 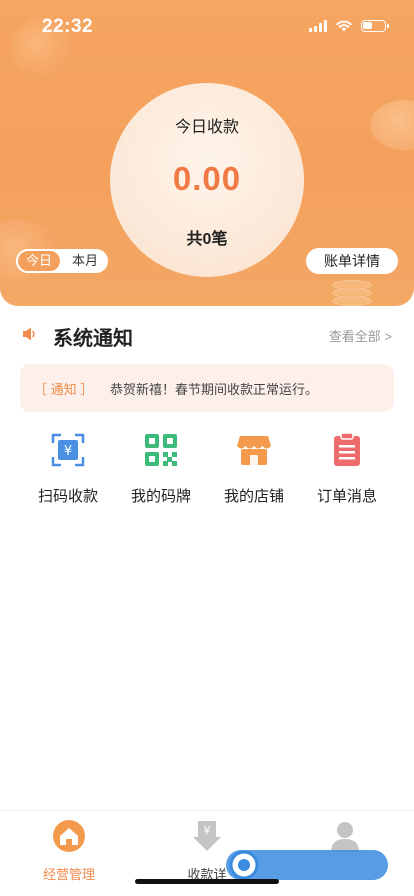 I want to click on action-label: 我的码牌, so click(x=160, y=496).